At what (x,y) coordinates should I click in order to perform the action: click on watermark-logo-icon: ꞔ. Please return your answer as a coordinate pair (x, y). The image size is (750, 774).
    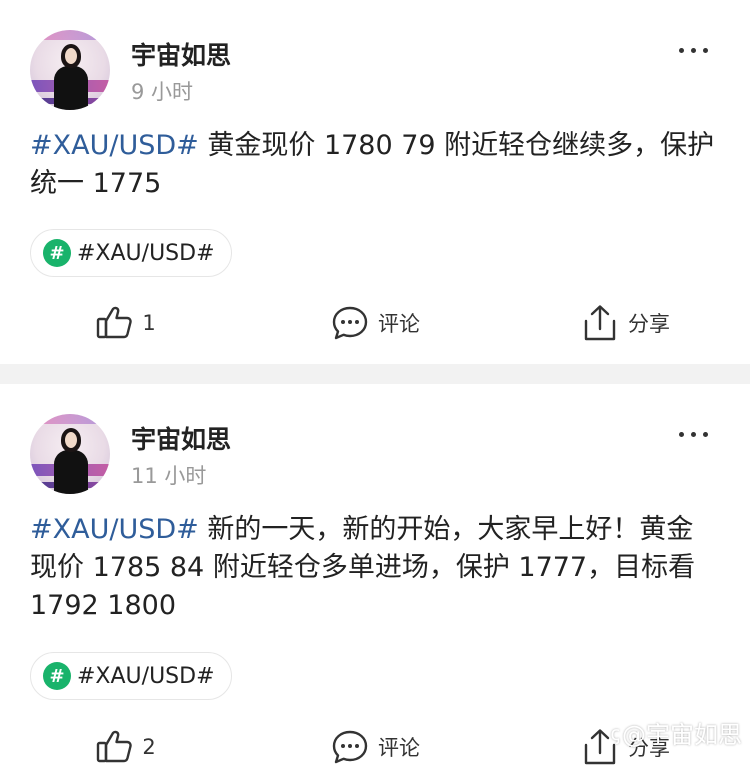
    Looking at the image, I should click on (615, 733).